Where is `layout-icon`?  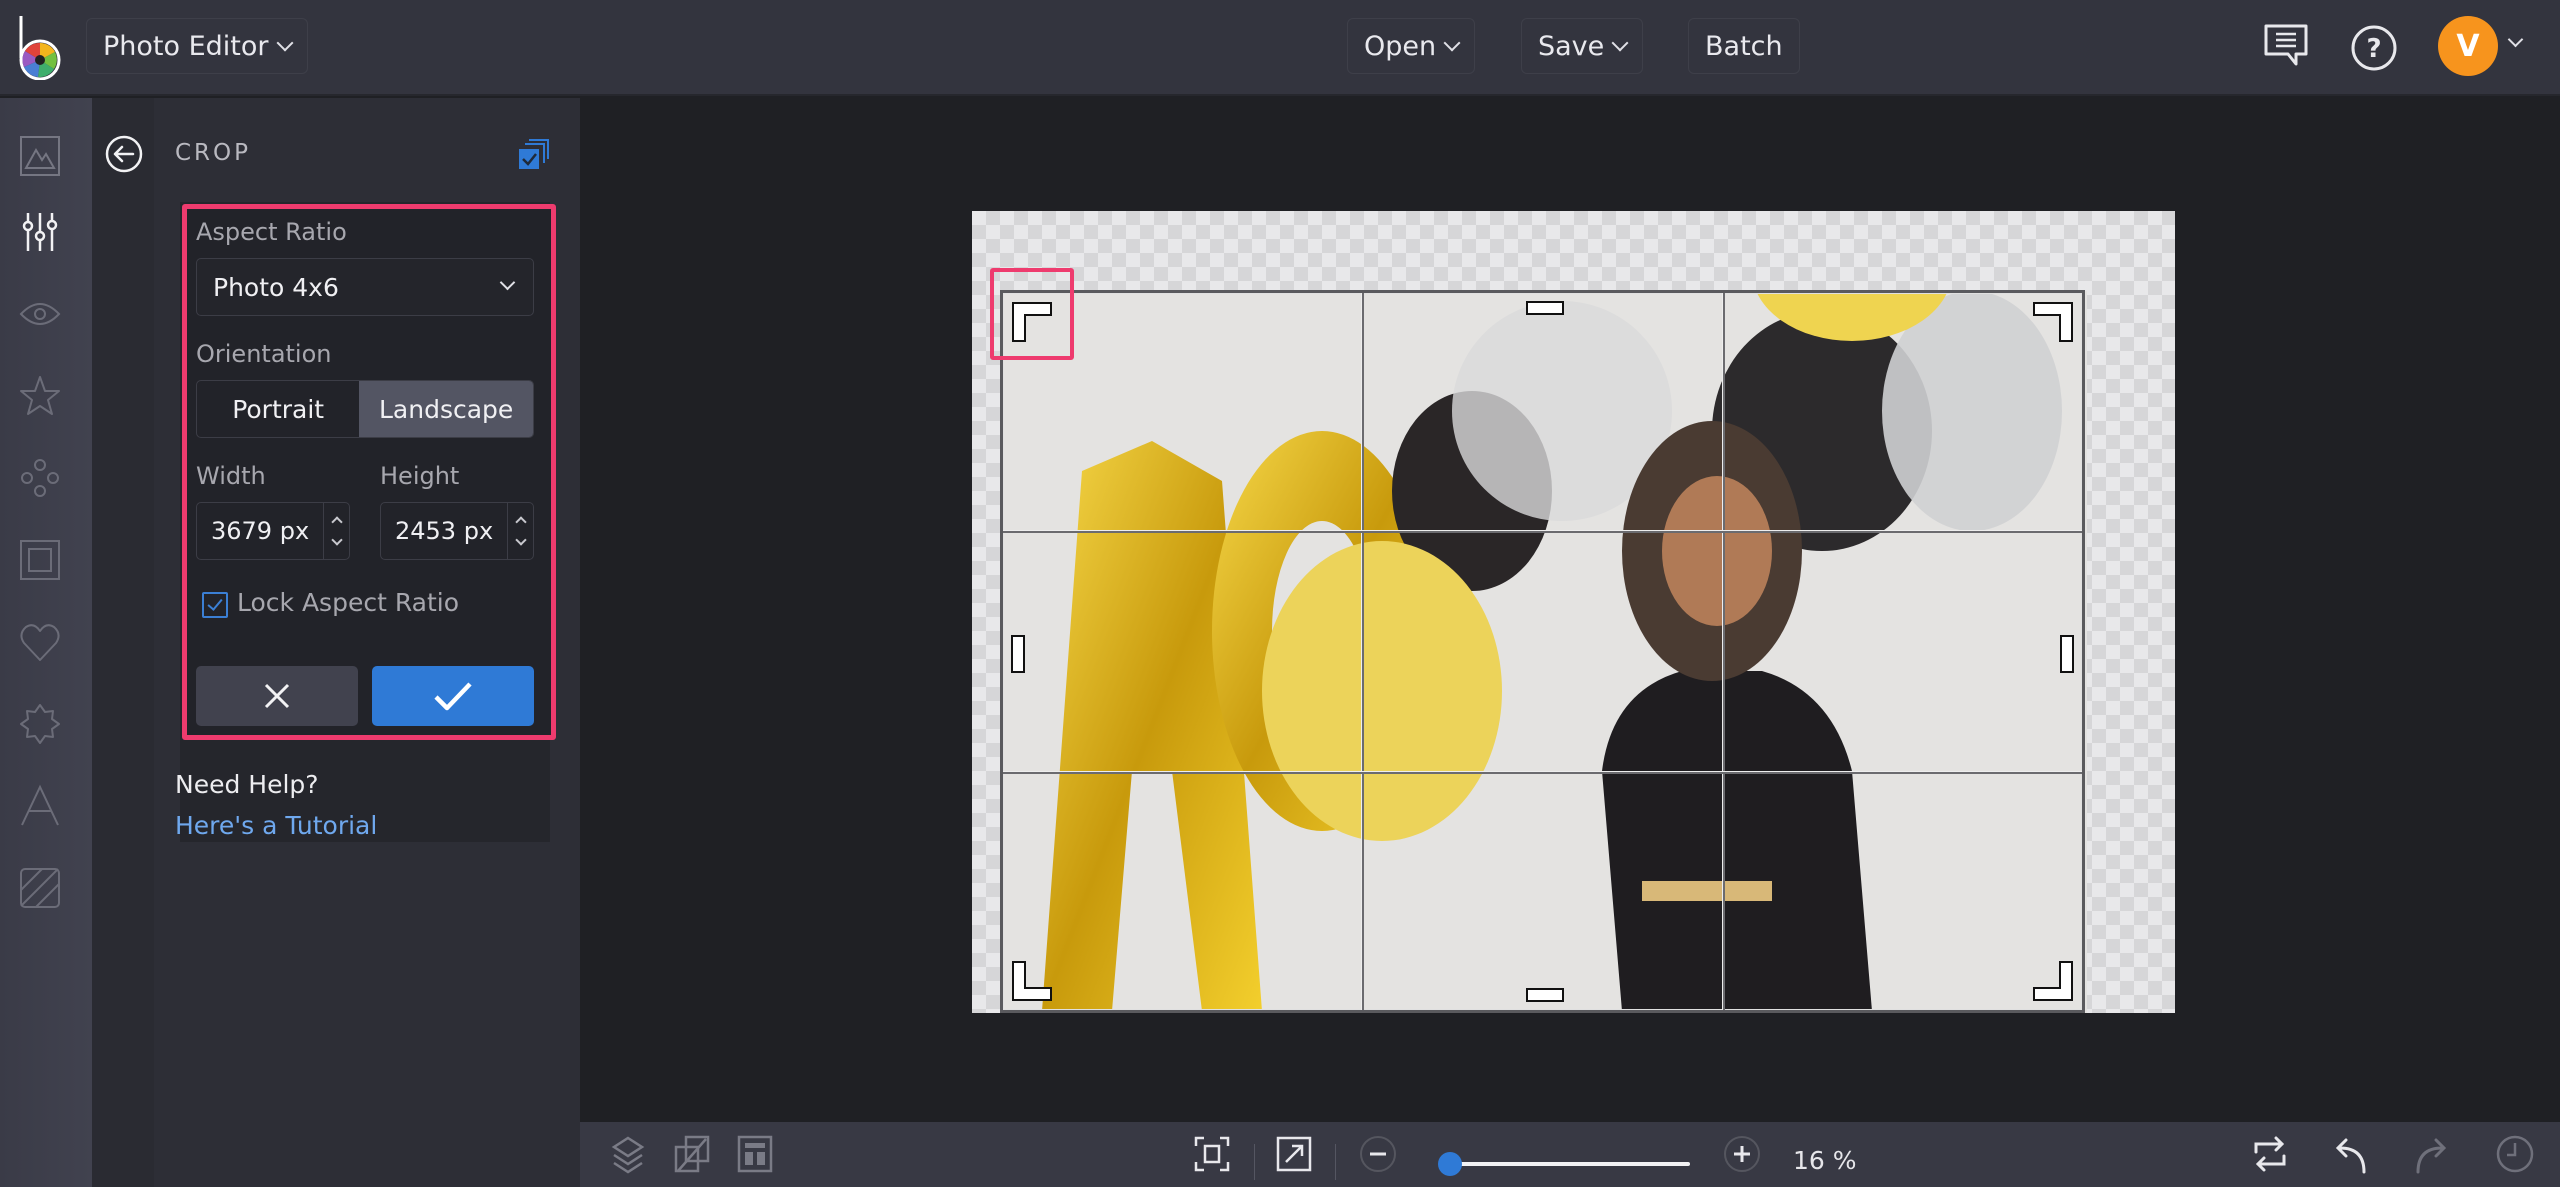 layout-icon is located at coordinates (755, 1154).